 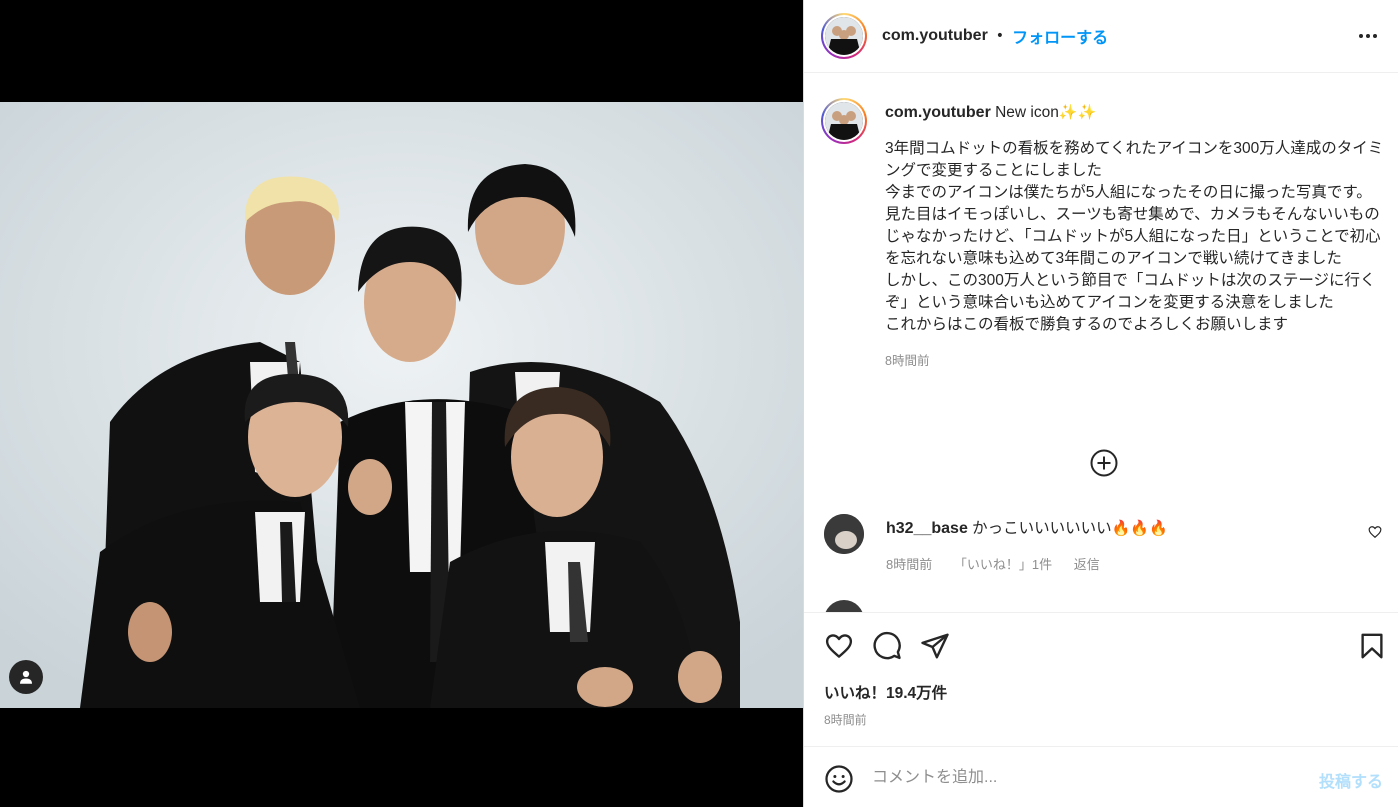 I want to click on post-actions: いいね！19.4万件 8時間前, so click(x=1101, y=679).